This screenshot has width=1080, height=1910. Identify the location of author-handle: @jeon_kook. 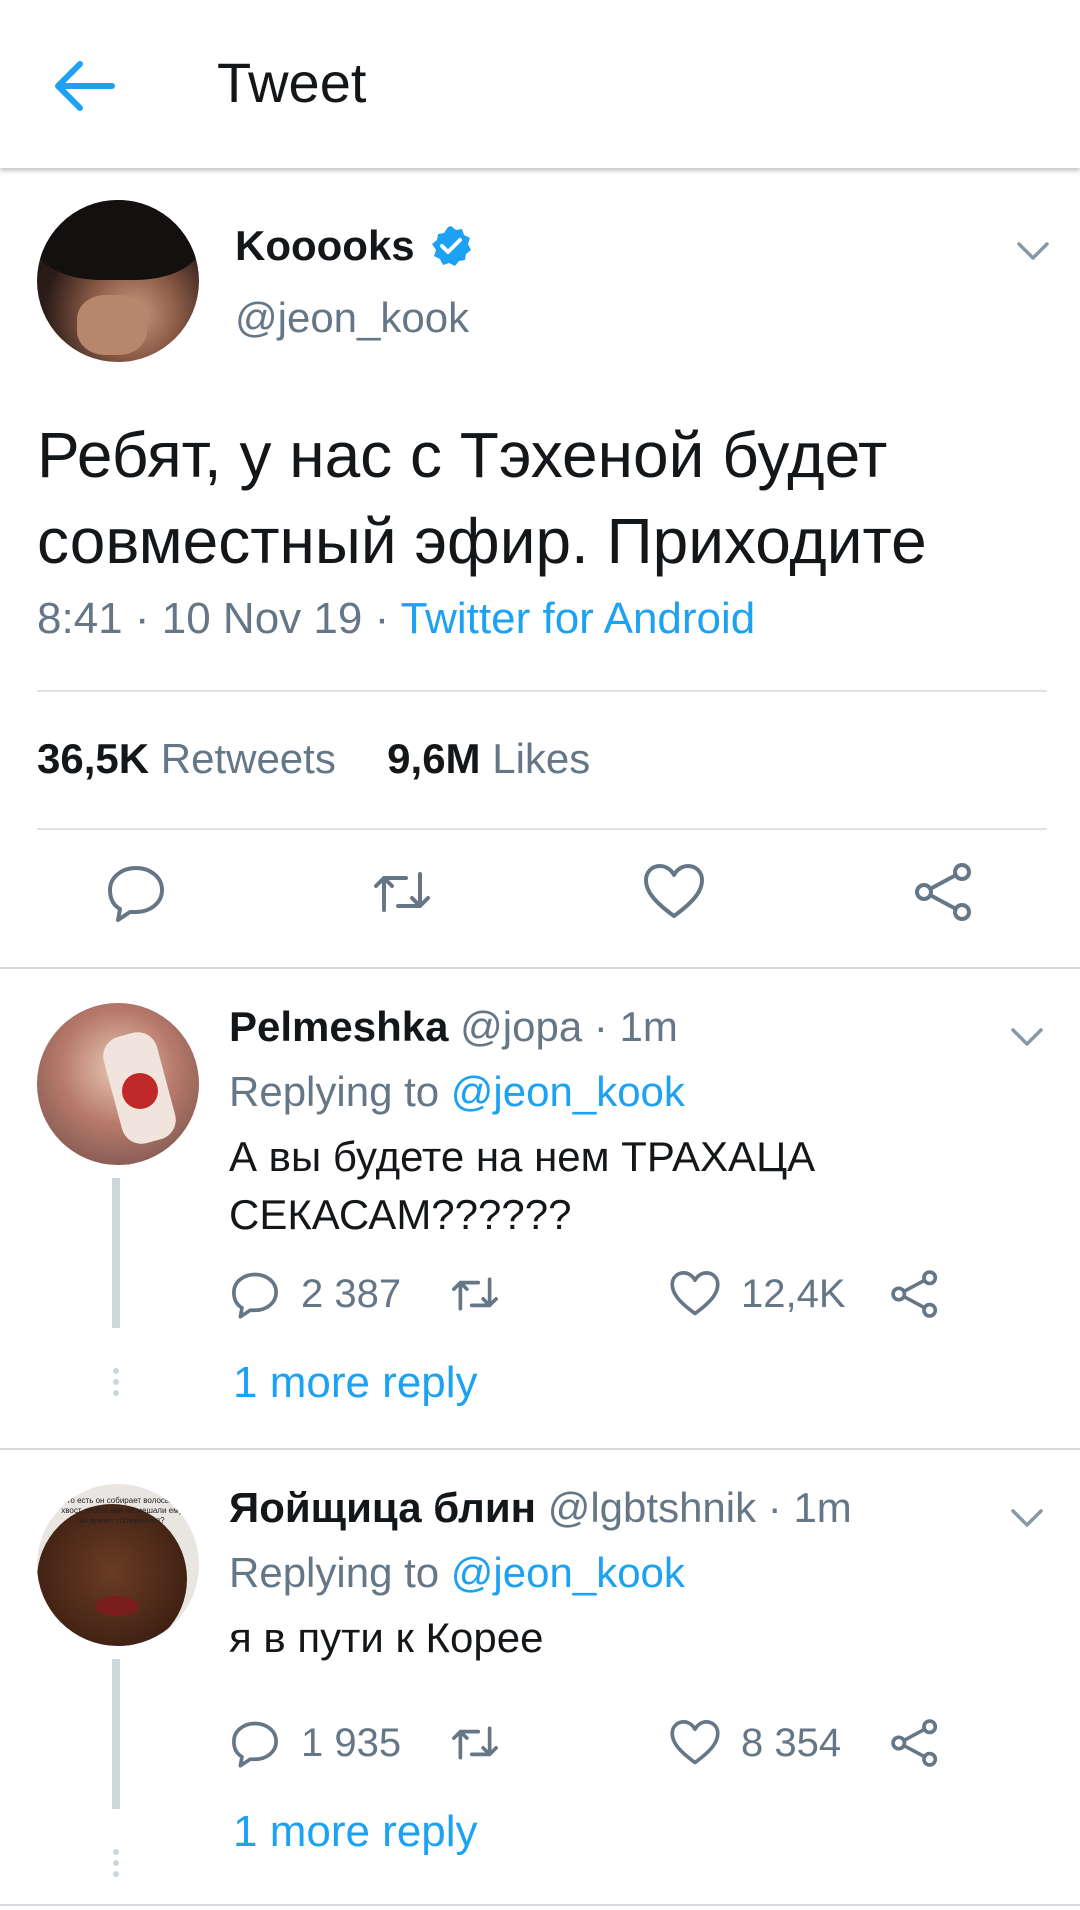
(352, 318).